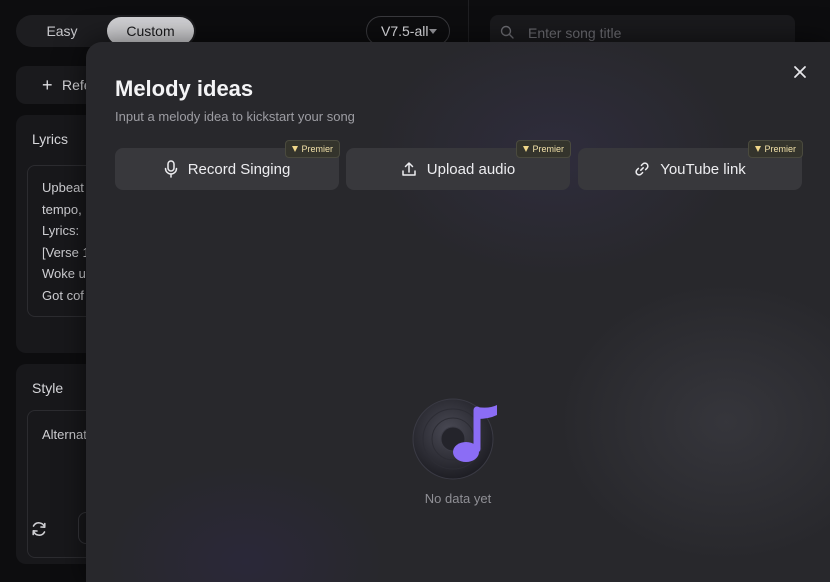 The image size is (830, 582). What do you see at coordinates (62, 31) in the screenshot?
I see `mode-easy-button: Easy` at bounding box center [62, 31].